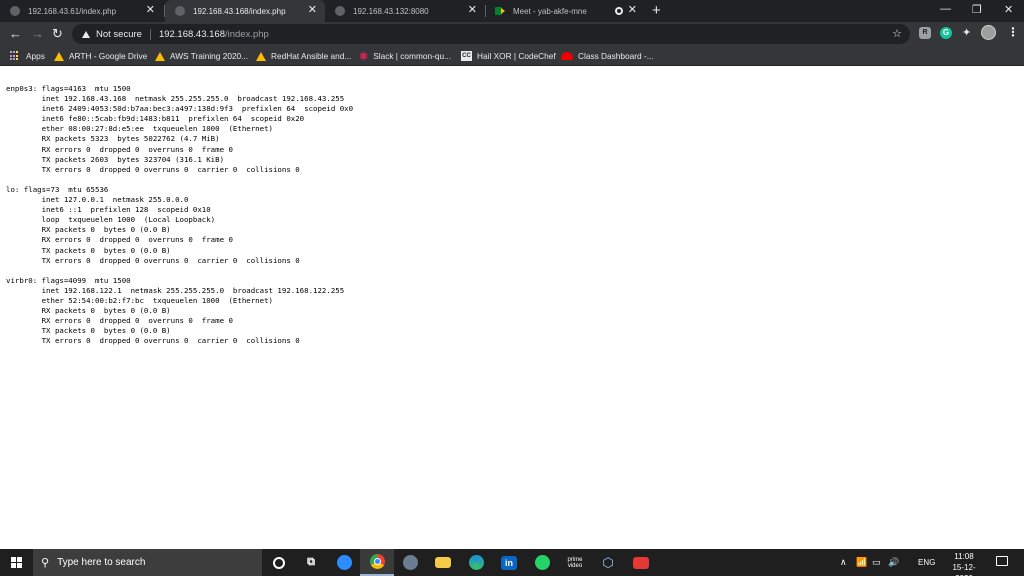 This screenshot has width=1024, height=584. I want to click on tab-meet: Meet - yab-akfe-mne ✕, so click(565, 11).